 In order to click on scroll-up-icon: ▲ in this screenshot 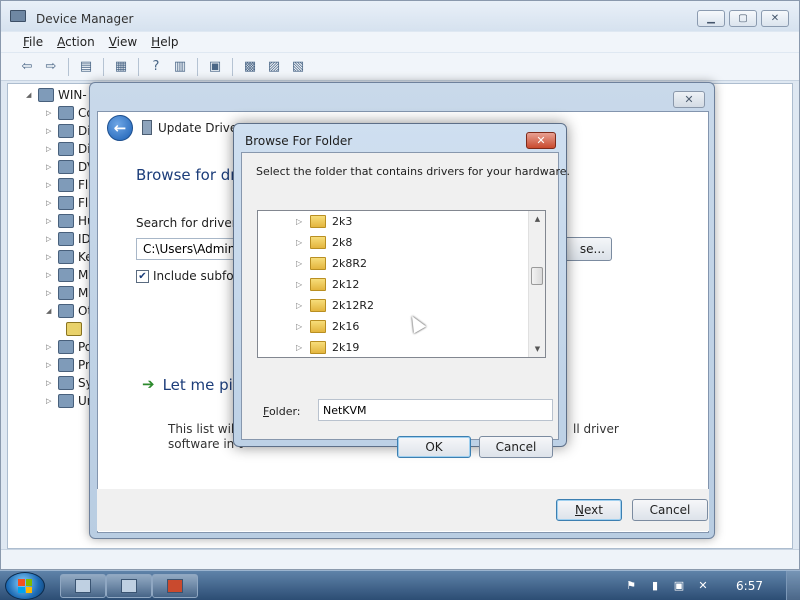, I will do `click(537, 219)`.